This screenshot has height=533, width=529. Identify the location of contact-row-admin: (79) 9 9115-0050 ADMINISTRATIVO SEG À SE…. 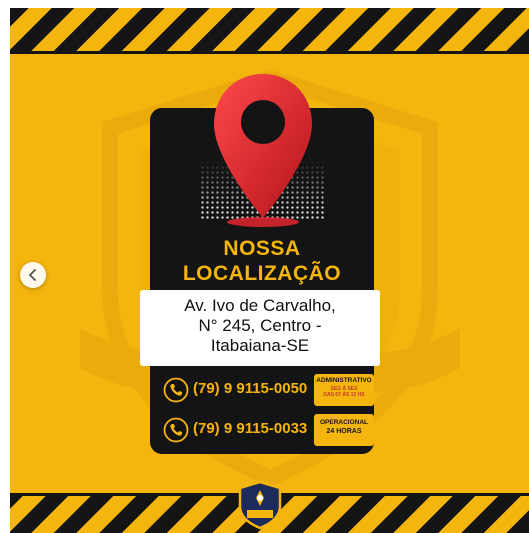
(270, 390).